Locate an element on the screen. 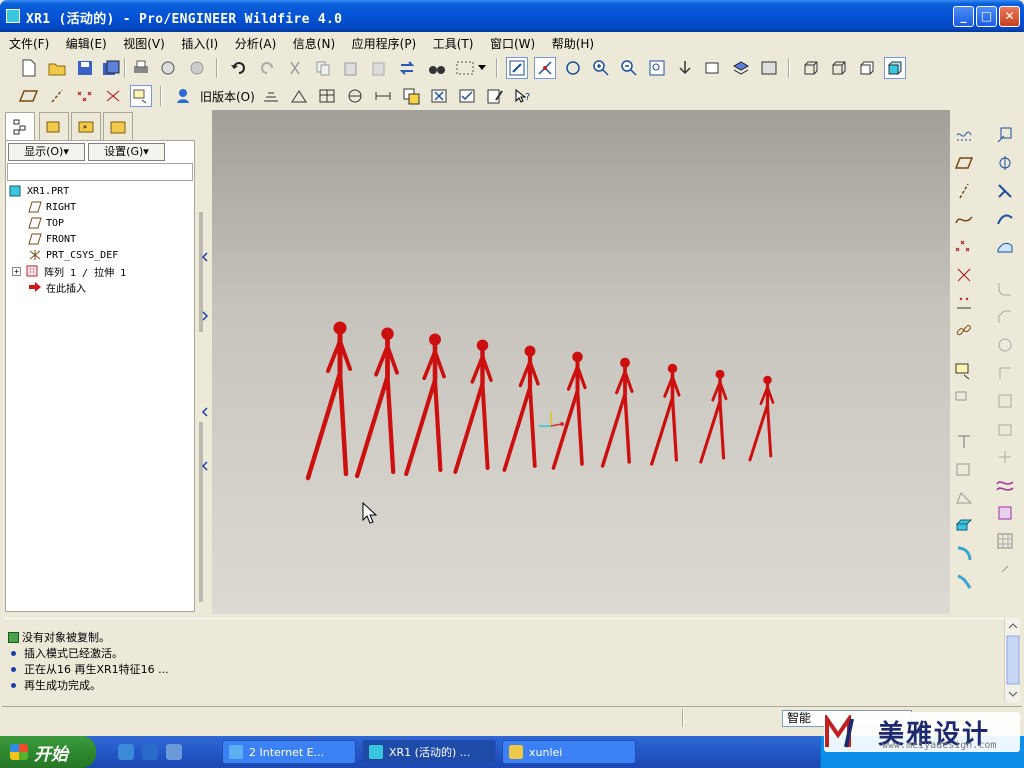 This screenshot has height=768, width=1024. saved-views-icon is located at coordinates (713, 68).